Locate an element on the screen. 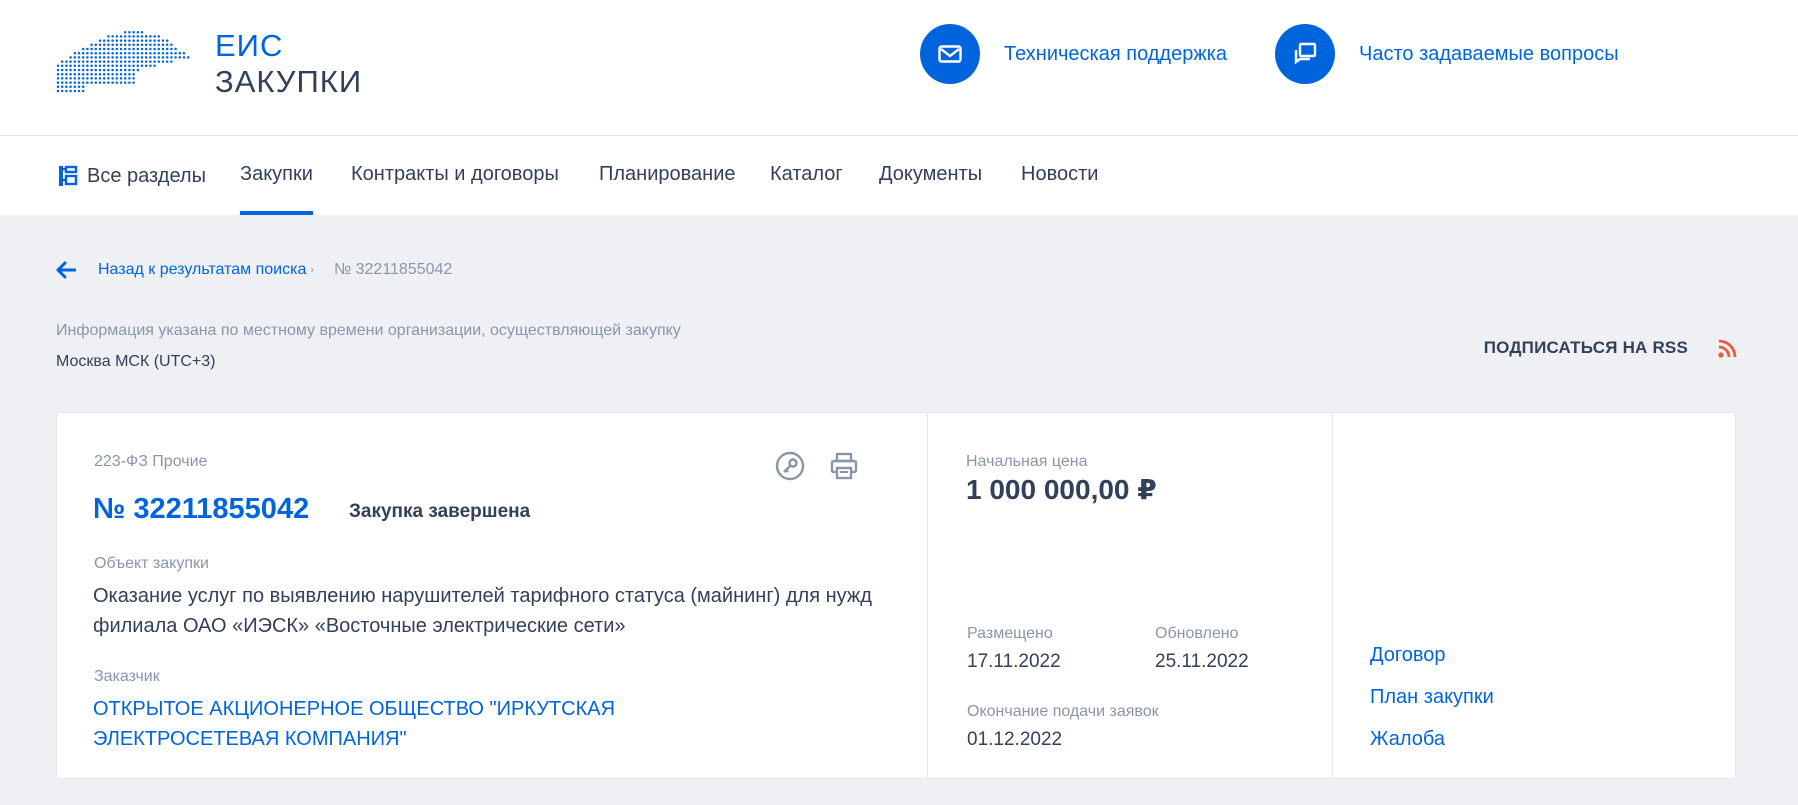 The height and width of the screenshot is (805, 1798). faq-link: Часто задаваемые вопросы is located at coordinates (1447, 54).